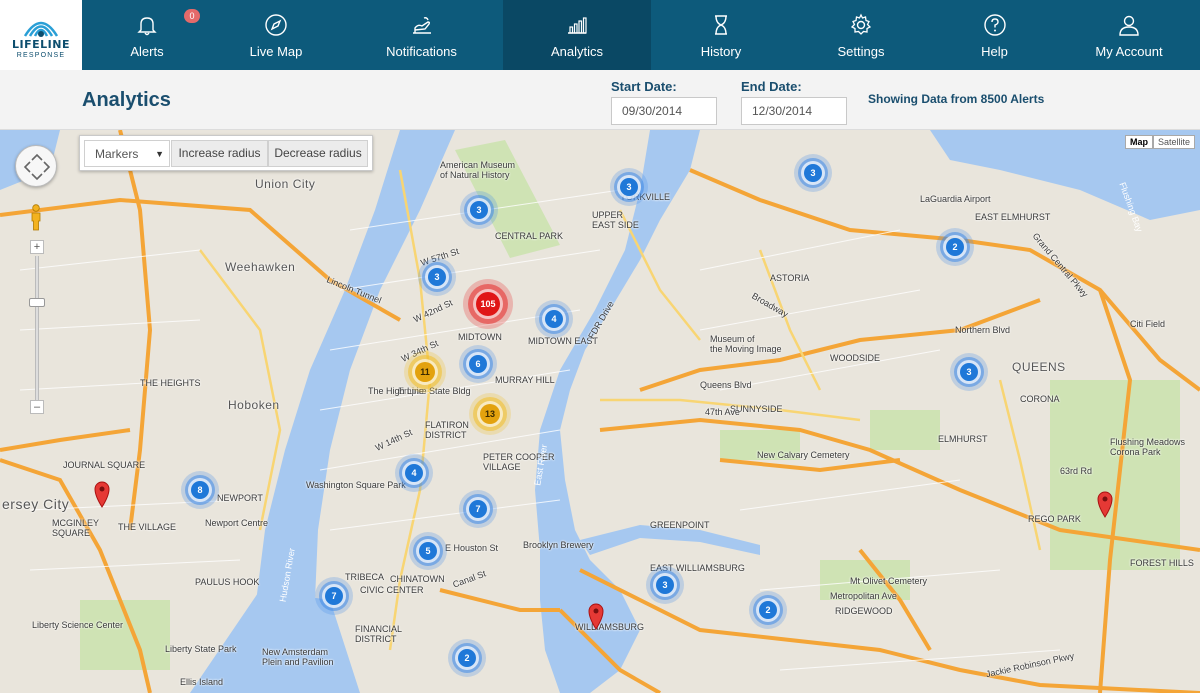  I want to click on nav-settings: Settings, so click(861, 35).